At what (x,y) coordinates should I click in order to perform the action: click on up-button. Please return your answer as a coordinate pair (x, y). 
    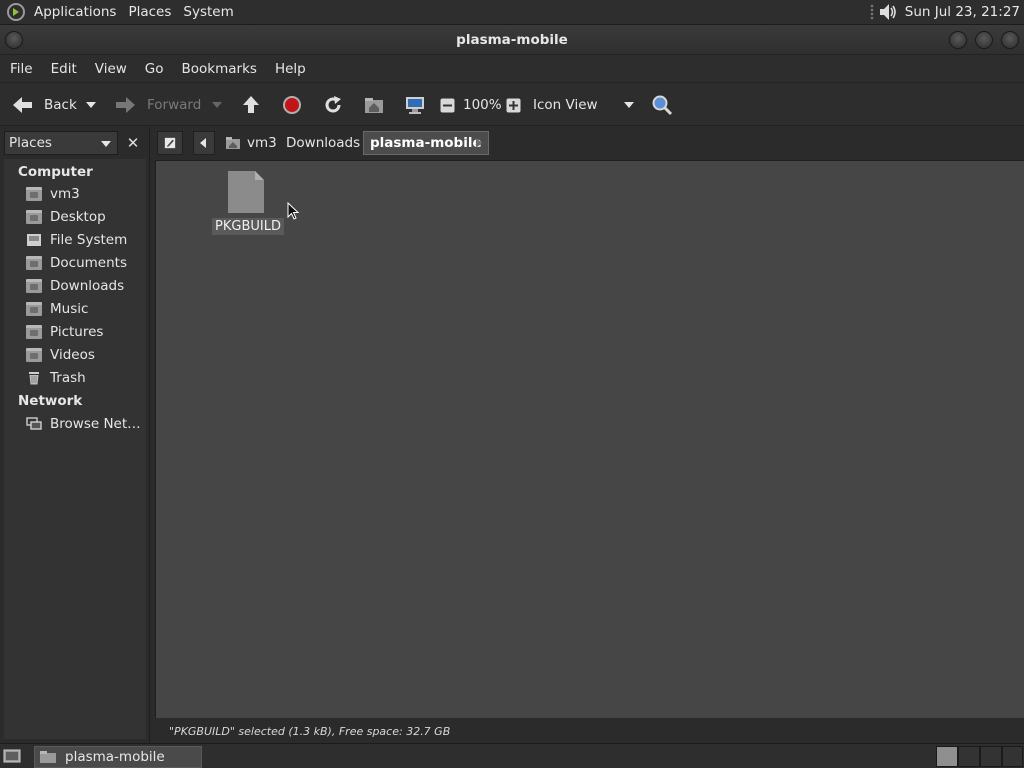
    Looking at the image, I should click on (251, 105).